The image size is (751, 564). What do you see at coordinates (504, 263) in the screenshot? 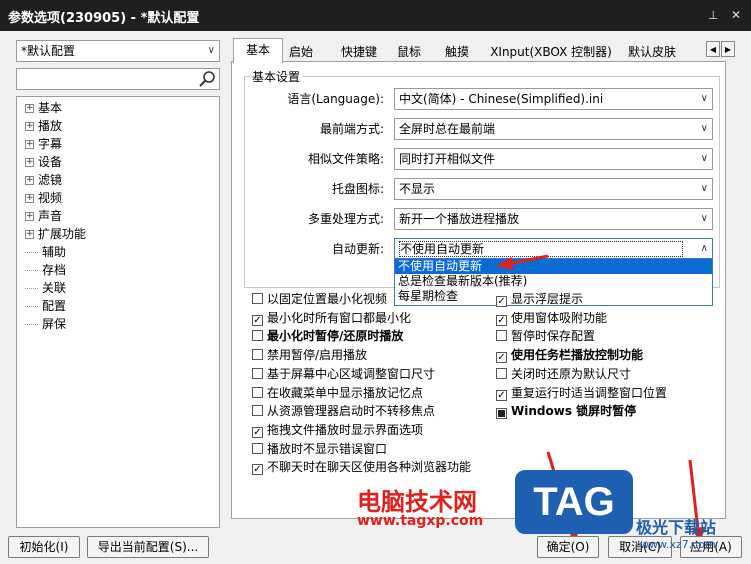
I see `arrow-head-dropdown` at bounding box center [504, 263].